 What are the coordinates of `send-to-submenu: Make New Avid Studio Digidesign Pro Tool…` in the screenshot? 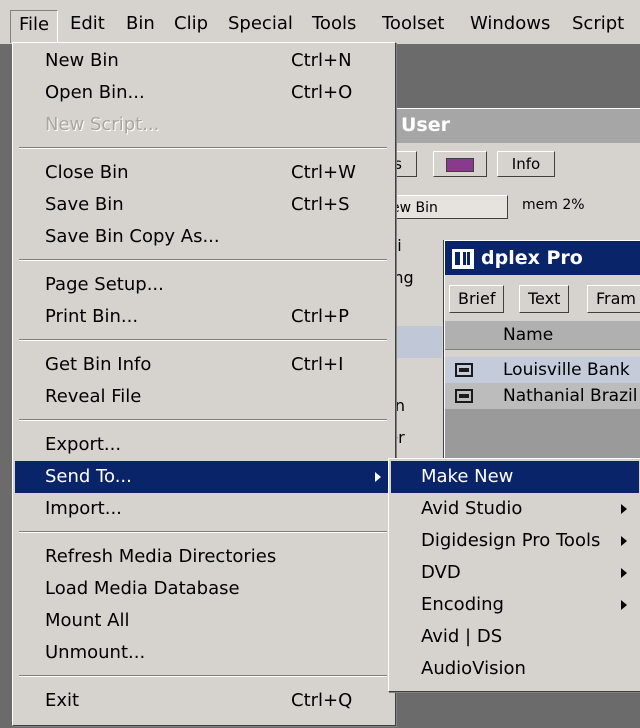 It's located at (514, 575).